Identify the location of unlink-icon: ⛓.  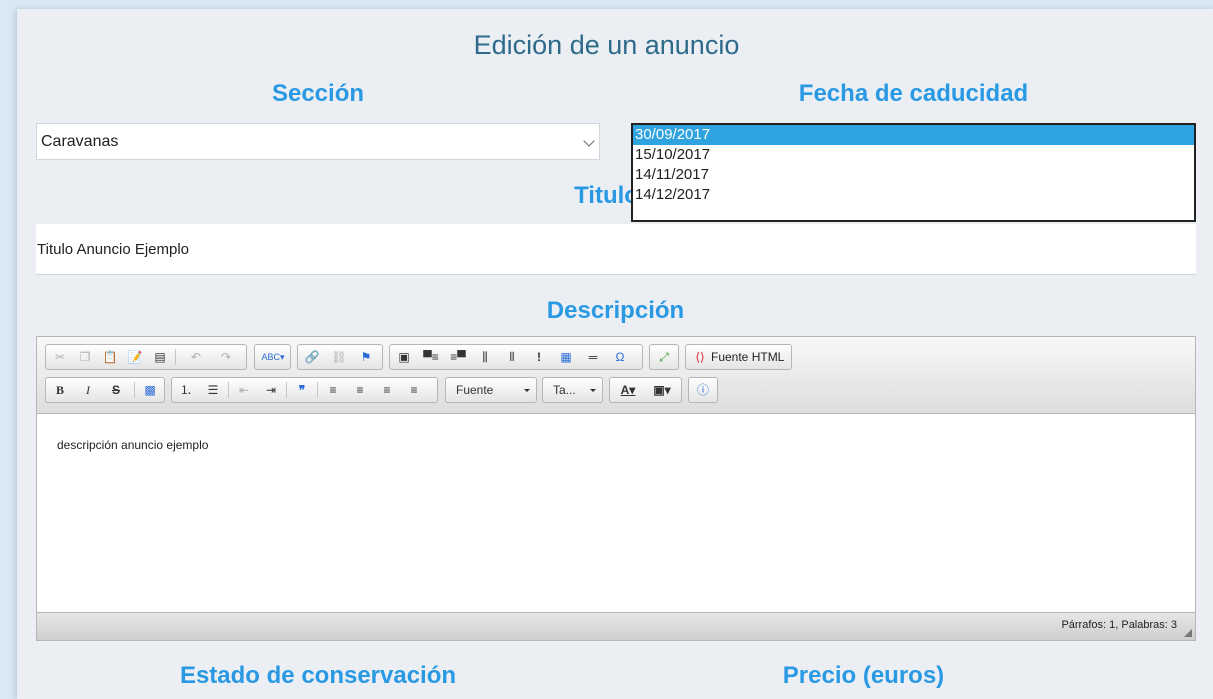
(339, 357).